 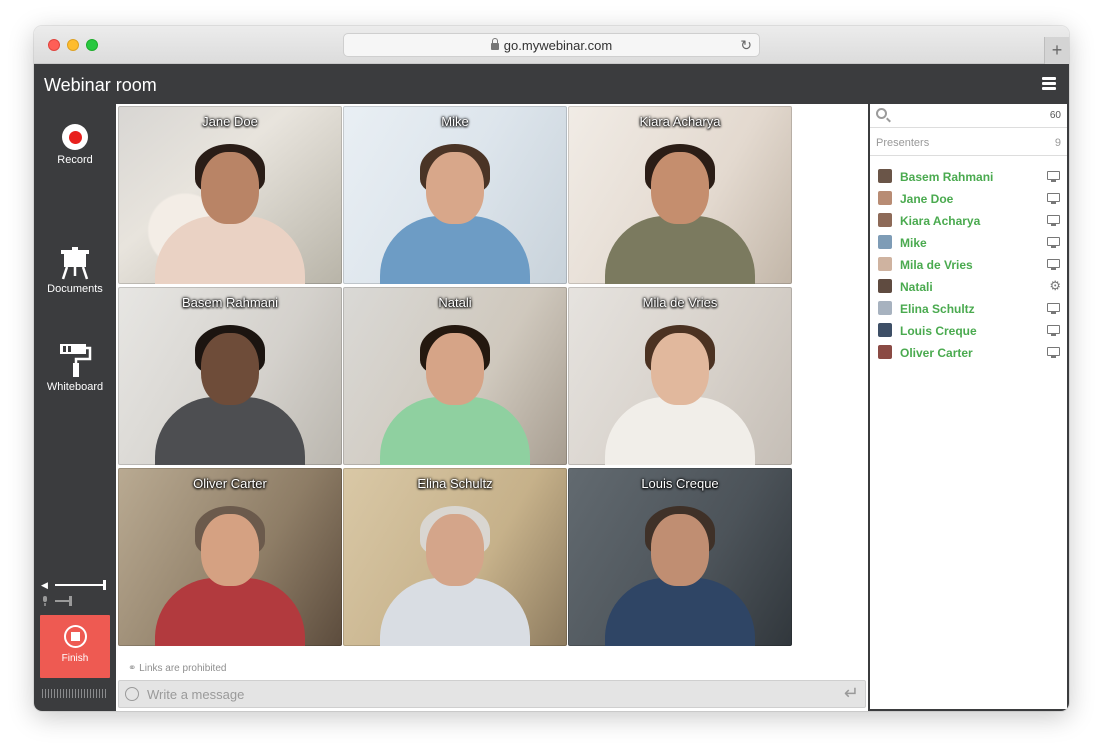 What do you see at coordinates (1057, 143) in the screenshot?
I see `presenters-count: 9` at bounding box center [1057, 143].